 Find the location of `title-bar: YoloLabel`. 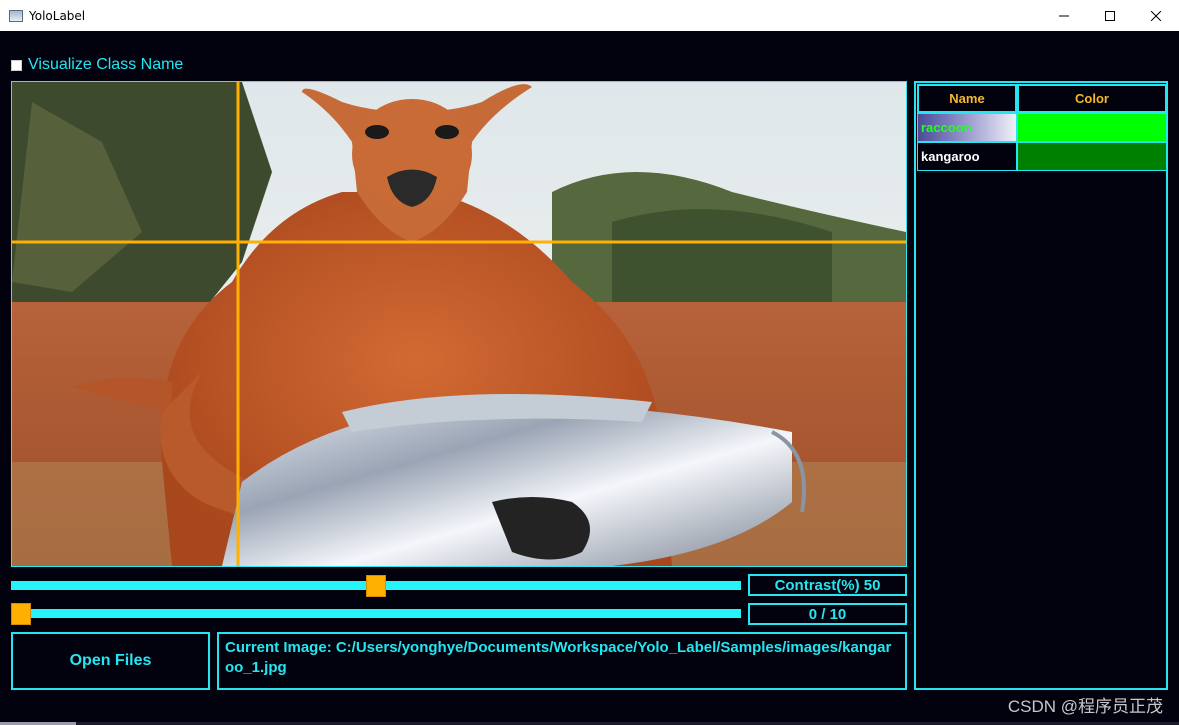

title-bar: YoloLabel is located at coordinates (589, 15).